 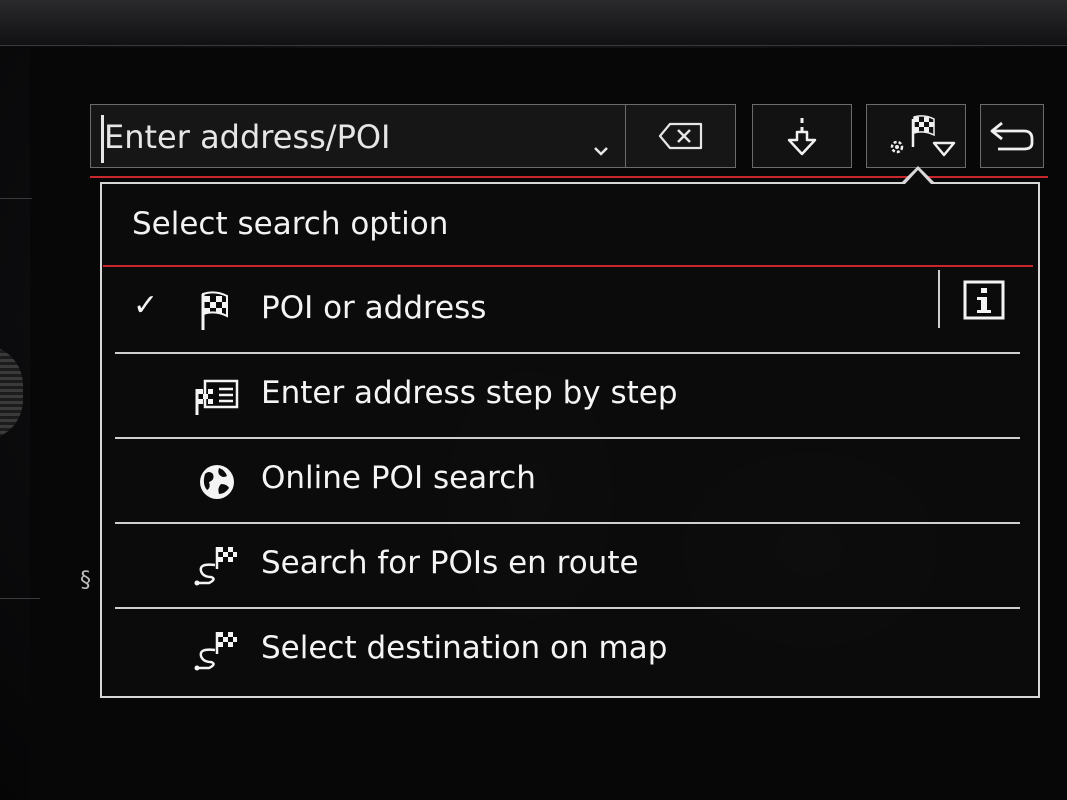 What do you see at coordinates (464, 648) in the screenshot?
I see `option-label: Select destination on map` at bounding box center [464, 648].